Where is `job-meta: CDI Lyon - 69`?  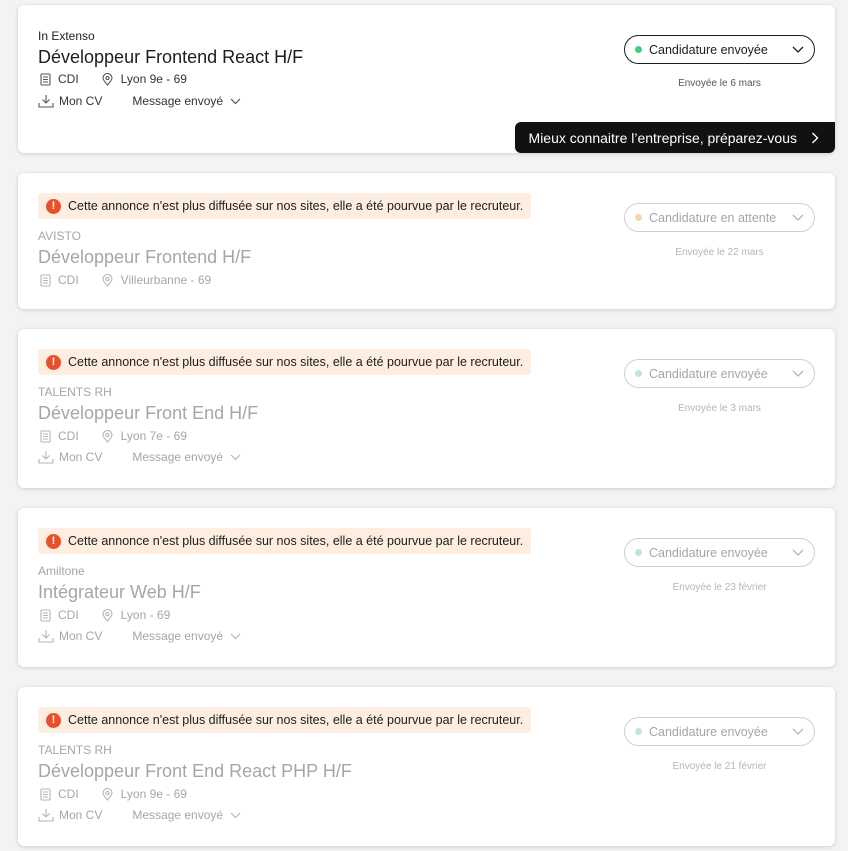 job-meta: CDI Lyon - 69 is located at coordinates (104, 615).